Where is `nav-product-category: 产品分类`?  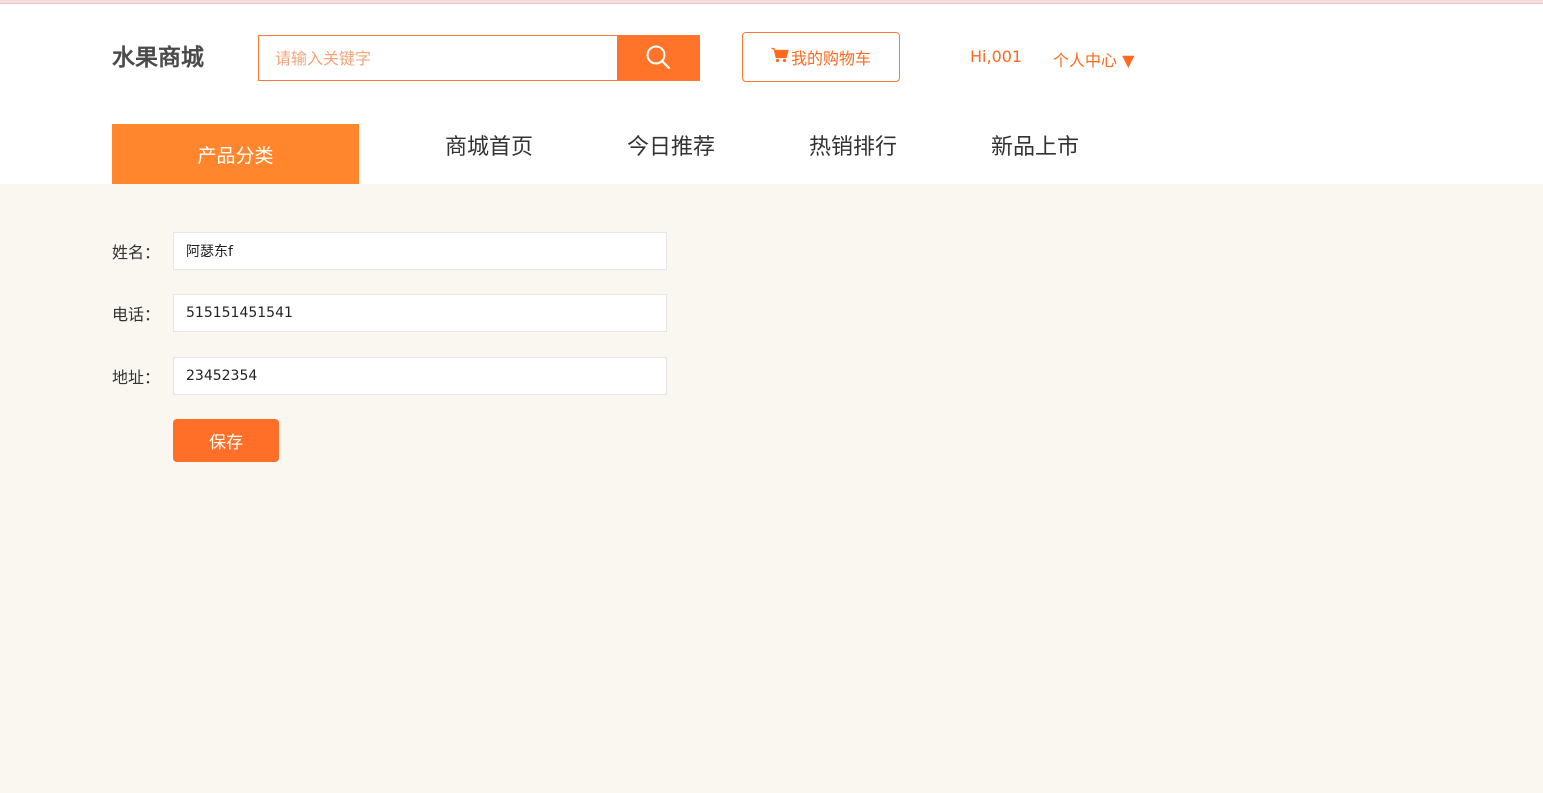 nav-product-category: 产品分类 is located at coordinates (235, 154).